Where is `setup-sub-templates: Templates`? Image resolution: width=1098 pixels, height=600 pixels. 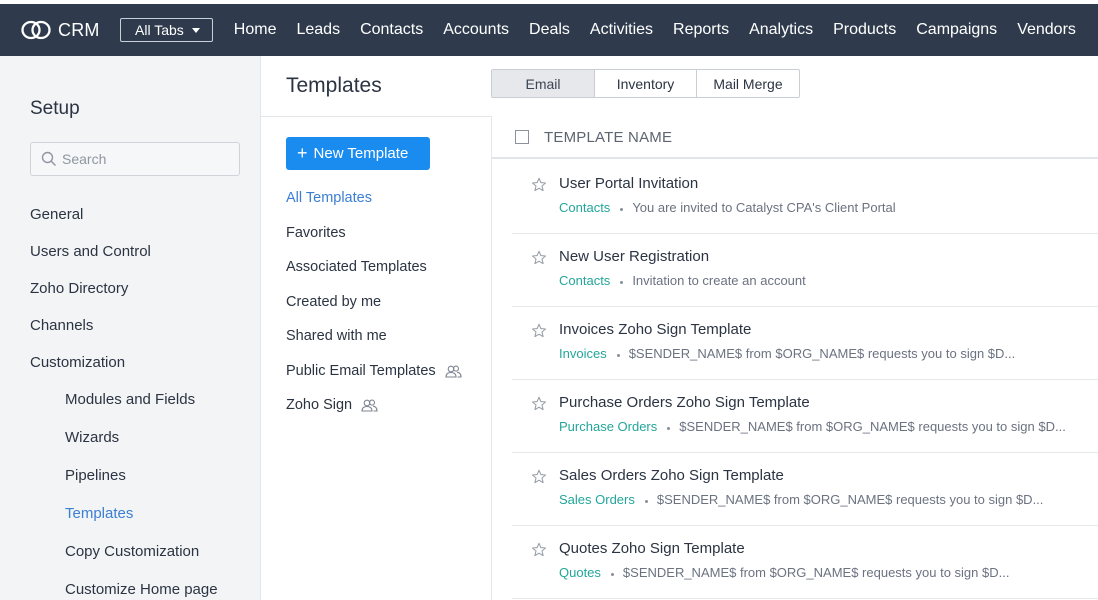
setup-sub-templates: Templates is located at coordinates (99, 513).